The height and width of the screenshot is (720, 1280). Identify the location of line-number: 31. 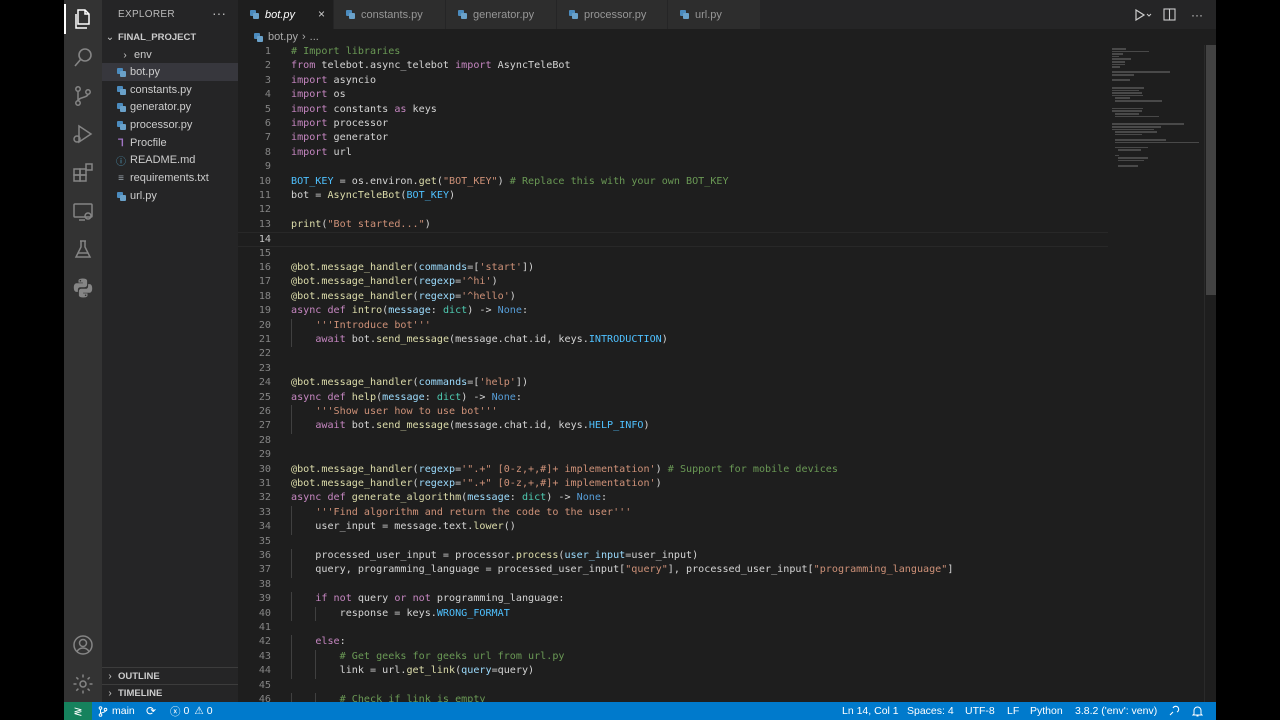
(254, 484).